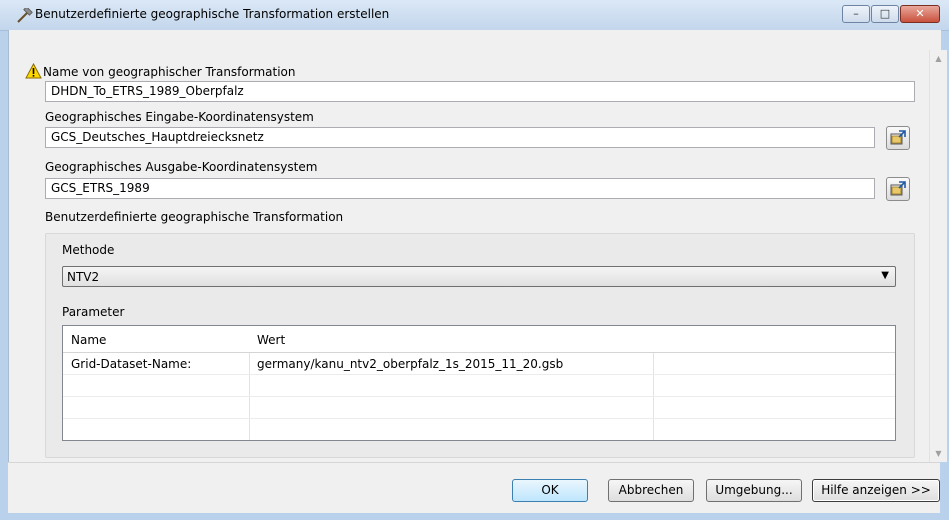  I want to click on parameter-label: Parameter, so click(93, 312).